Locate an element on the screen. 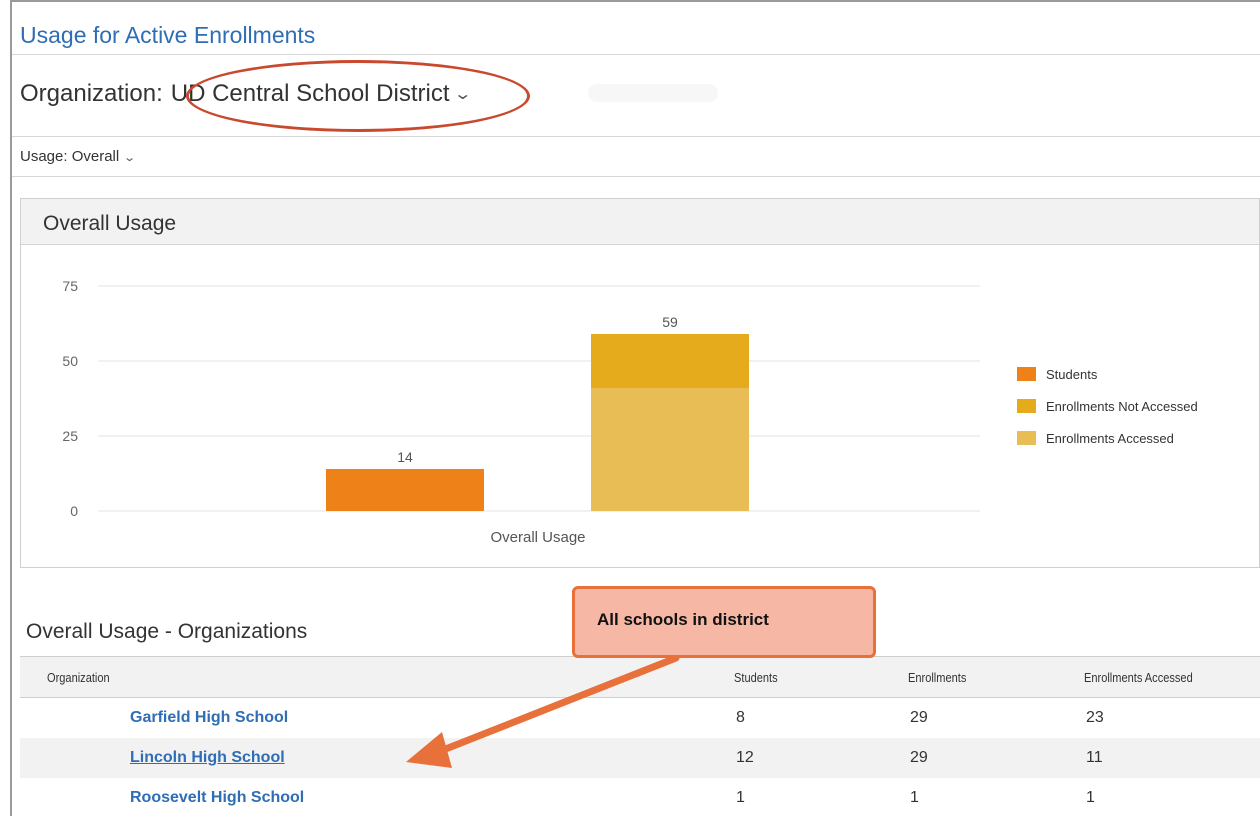 This screenshot has width=1260, height=816. annotation-callout: All schools in district is located at coordinates (724, 622).